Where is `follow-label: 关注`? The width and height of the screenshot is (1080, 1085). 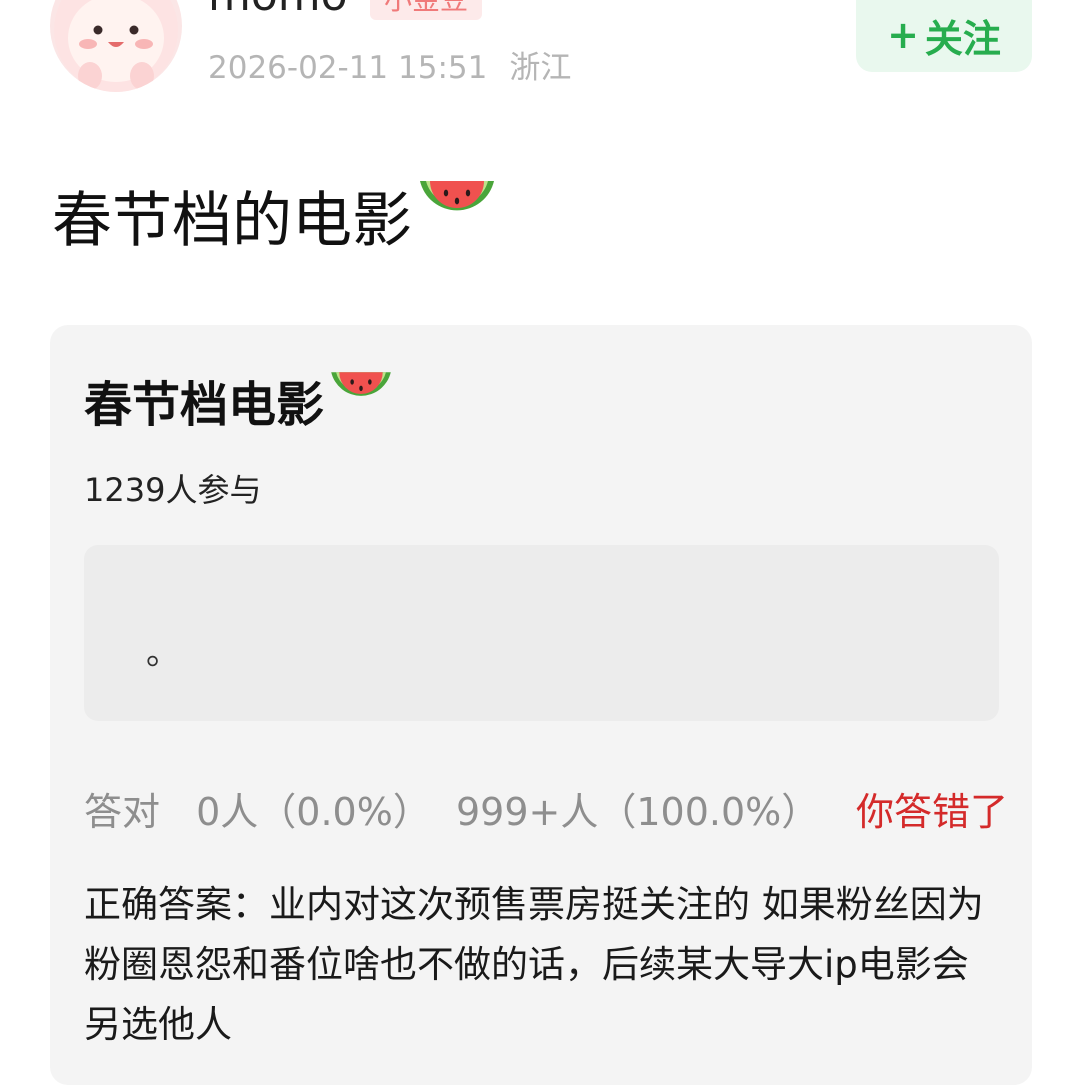
follow-label: 关注 is located at coordinates (962, 38).